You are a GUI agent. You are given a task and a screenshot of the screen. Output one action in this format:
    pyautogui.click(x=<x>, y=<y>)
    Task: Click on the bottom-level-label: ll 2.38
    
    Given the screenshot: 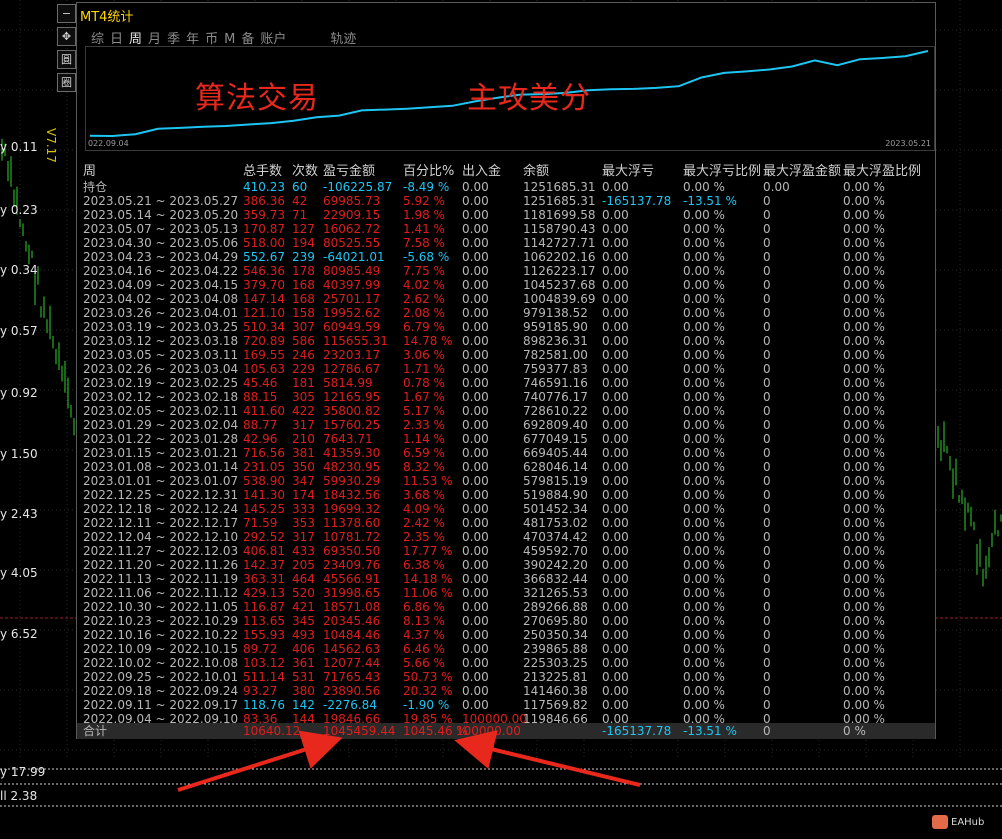 What is the action you would take?
    pyautogui.click(x=19, y=796)
    